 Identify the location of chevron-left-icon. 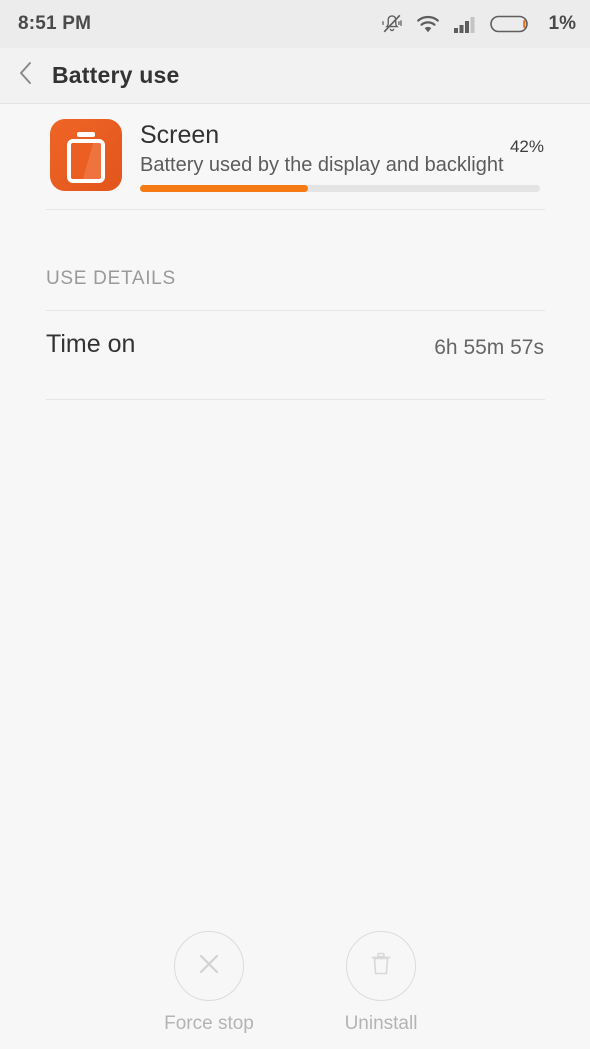
(26, 75).